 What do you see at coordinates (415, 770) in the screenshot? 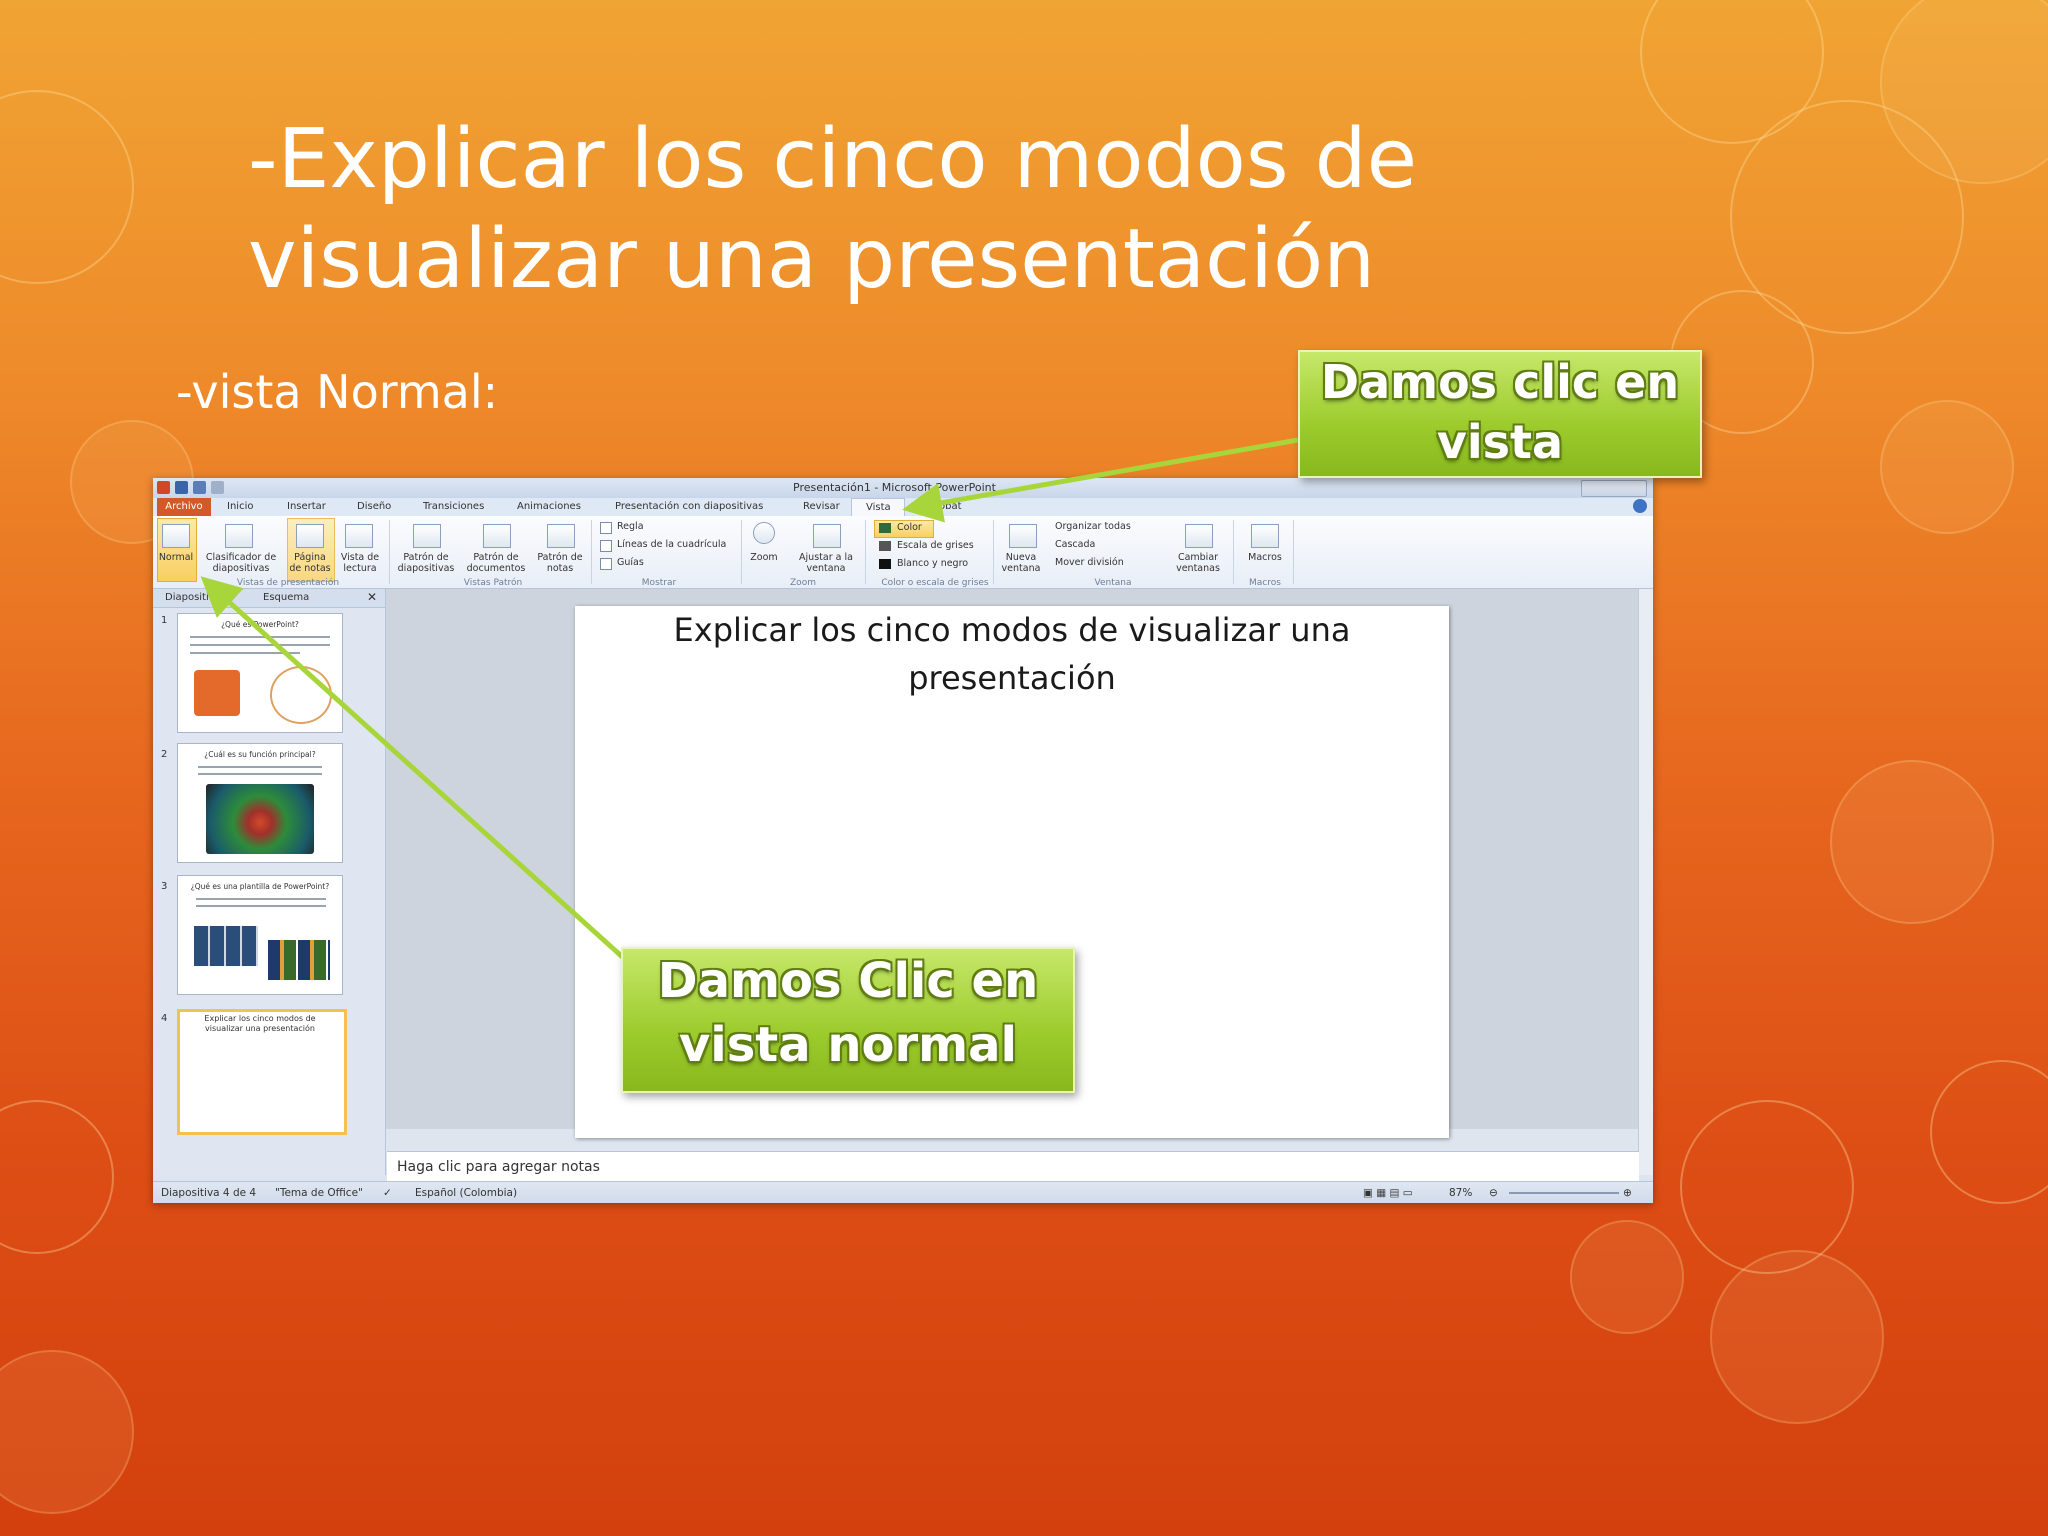
I see `arrow-to-normal-view` at bounding box center [415, 770].